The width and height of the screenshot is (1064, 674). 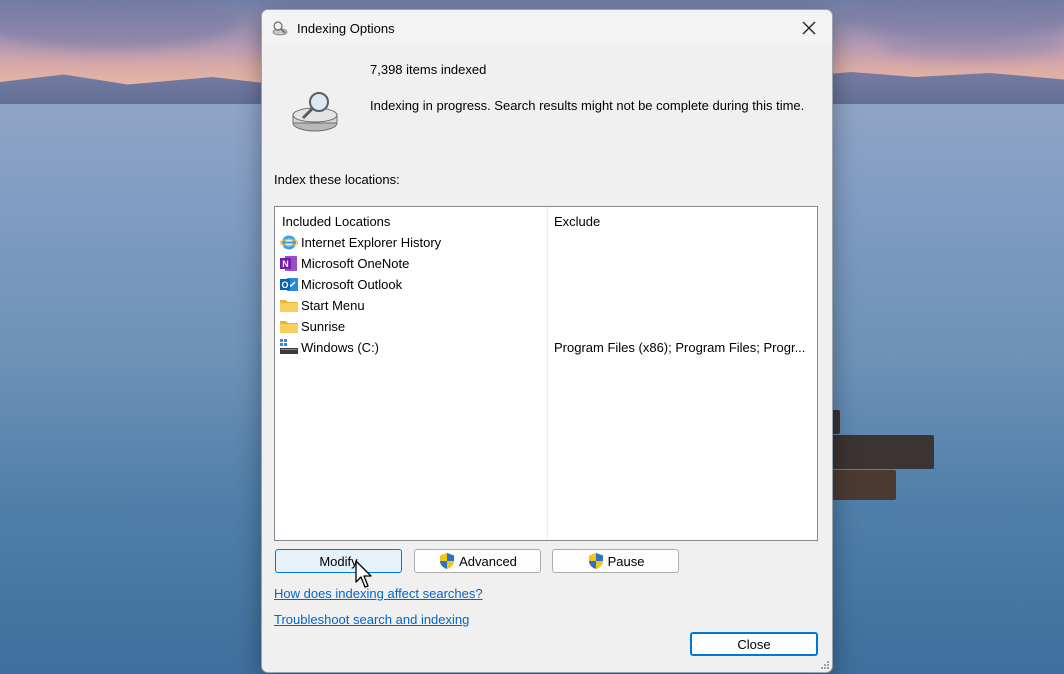 What do you see at coordinates (336, 221) in the screenshot?
I see `included-locations-header: Included Locations` at bounding box center [336, 221].